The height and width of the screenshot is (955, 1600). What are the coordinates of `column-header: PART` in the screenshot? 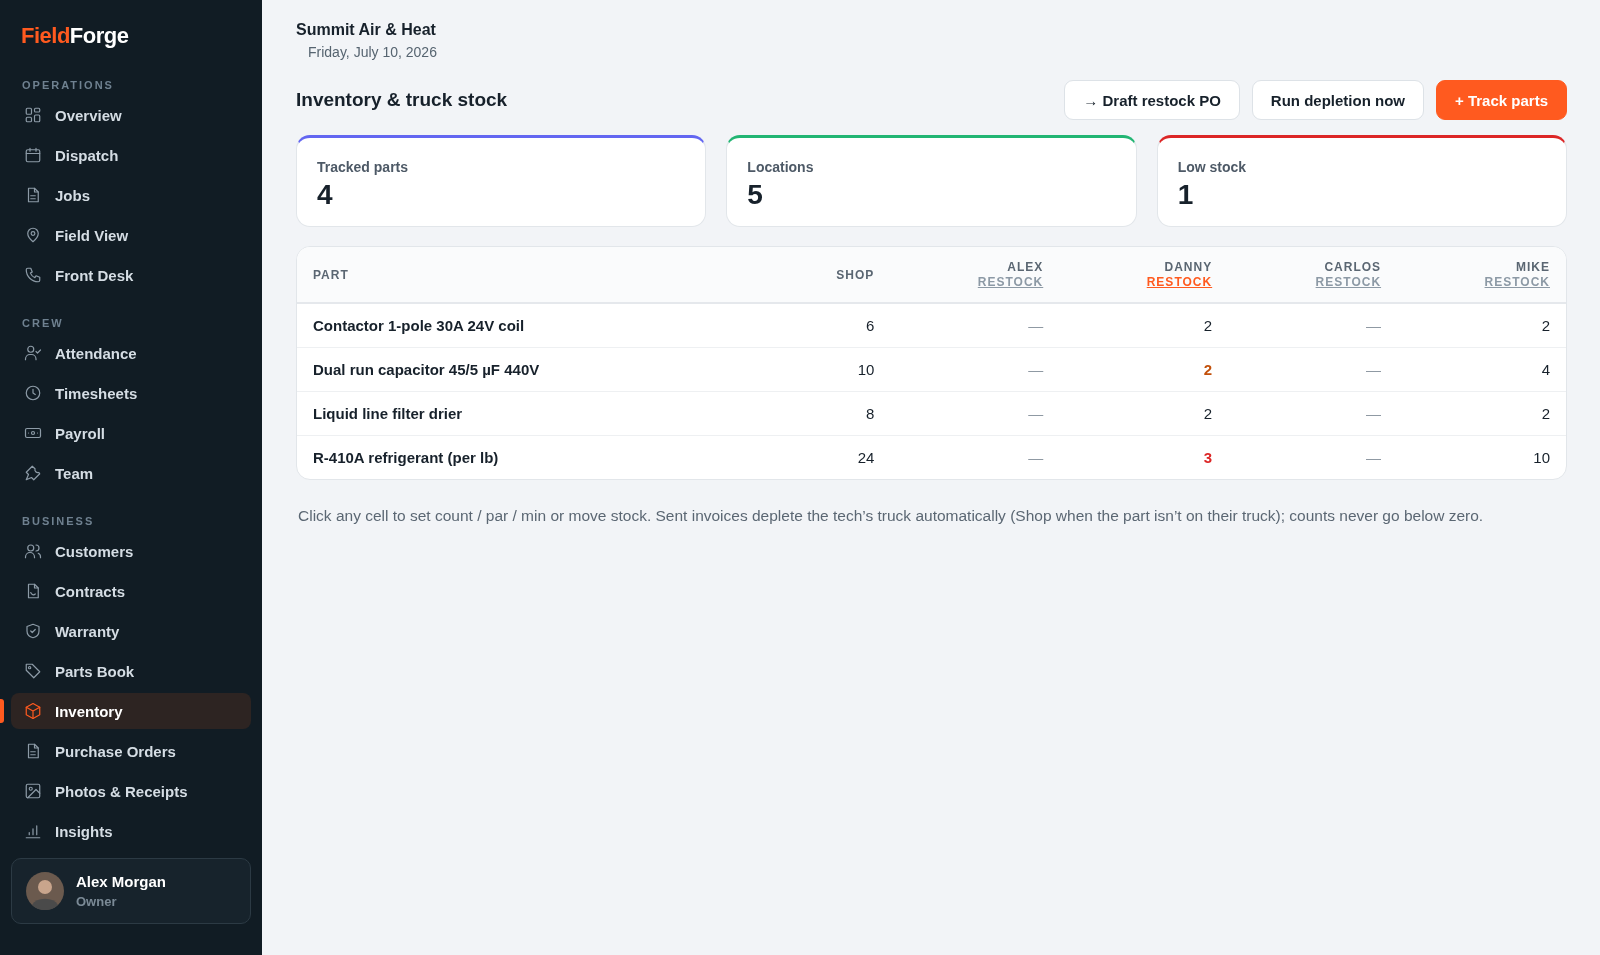 It's located at (533, 275).